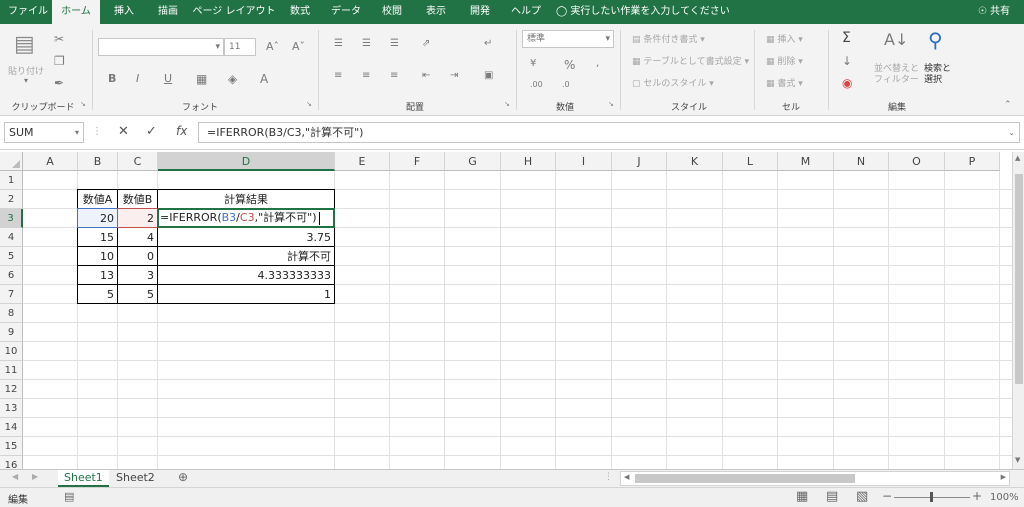 This screenshot has width=1024, height=507. I want to click on sort-filter-label: 並べ替えとフィルター, so click(897, 75).